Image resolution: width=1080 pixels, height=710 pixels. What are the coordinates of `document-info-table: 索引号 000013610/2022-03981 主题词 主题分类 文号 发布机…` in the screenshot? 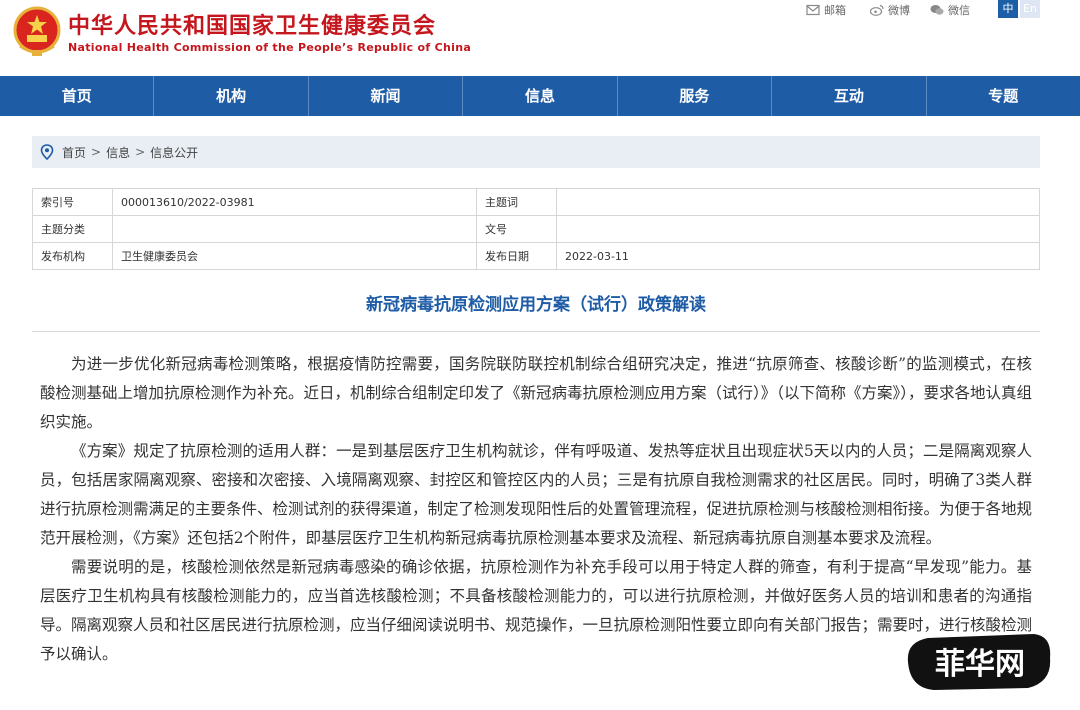 It's located at (536, 229).